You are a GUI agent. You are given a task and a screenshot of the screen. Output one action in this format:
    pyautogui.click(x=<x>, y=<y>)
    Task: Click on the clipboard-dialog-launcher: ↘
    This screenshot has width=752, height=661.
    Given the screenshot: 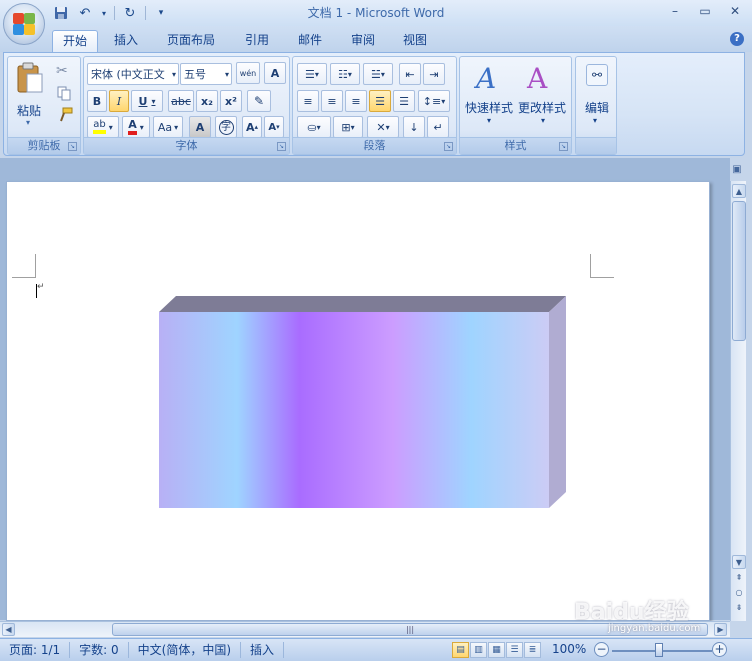 What is the action you would take?
    pyautogui.click(x=72, y=146)
    